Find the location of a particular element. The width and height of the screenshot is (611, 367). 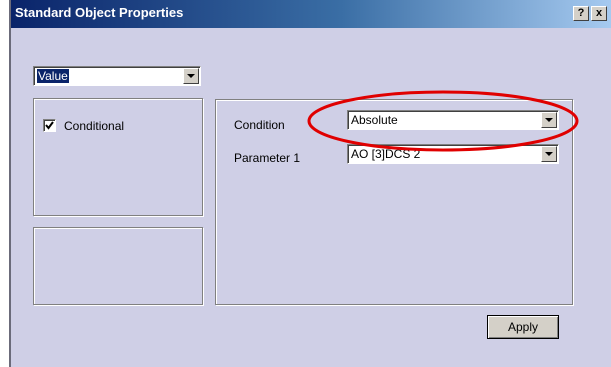

help-button: ? is located at coordinates (581, 13).